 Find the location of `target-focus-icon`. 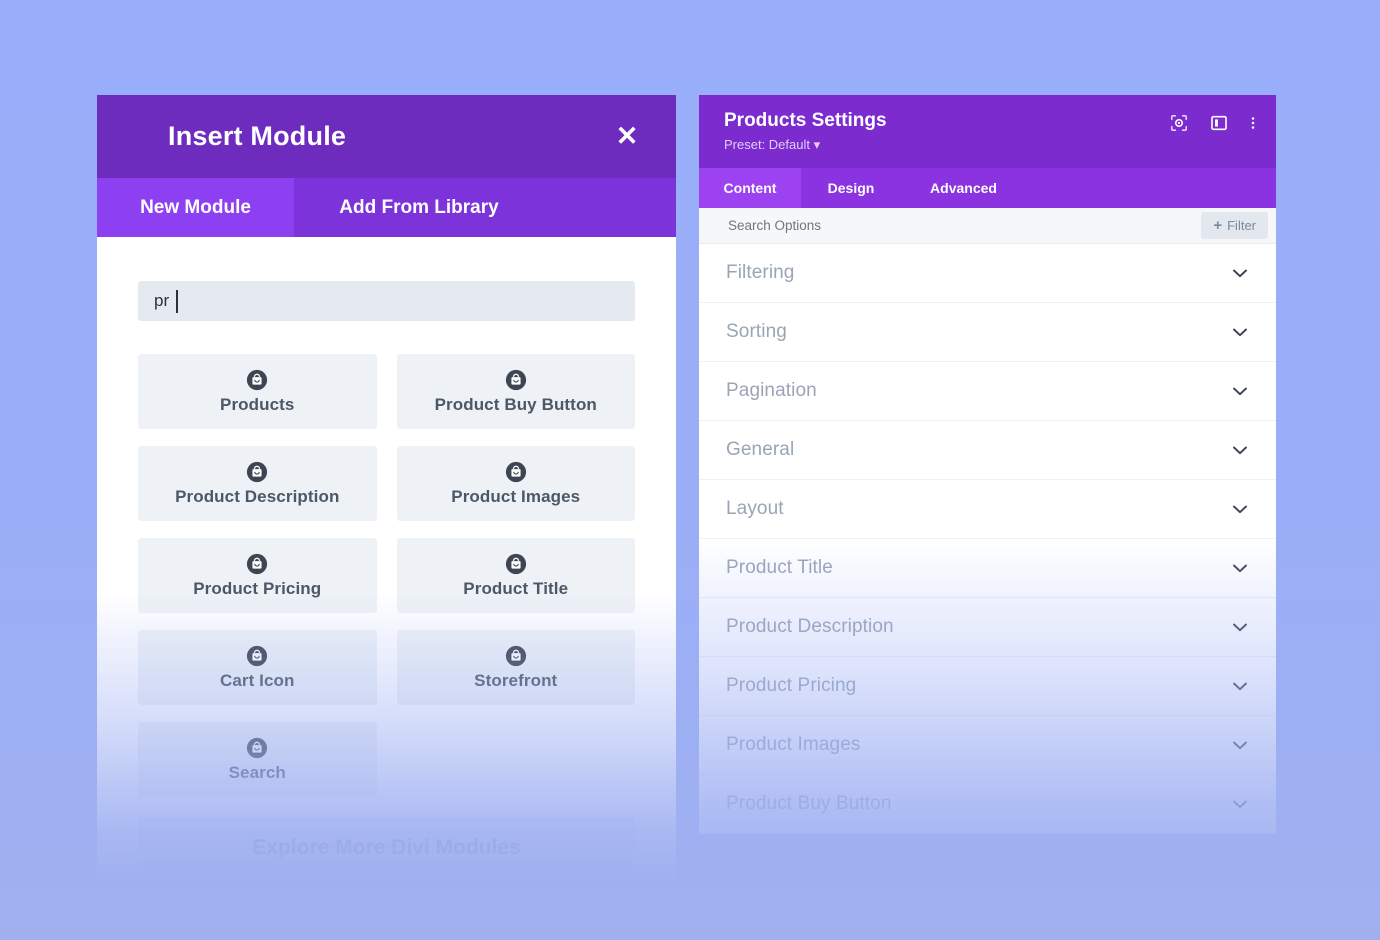

target-focus-icon is located at coordinates (1179, 123).